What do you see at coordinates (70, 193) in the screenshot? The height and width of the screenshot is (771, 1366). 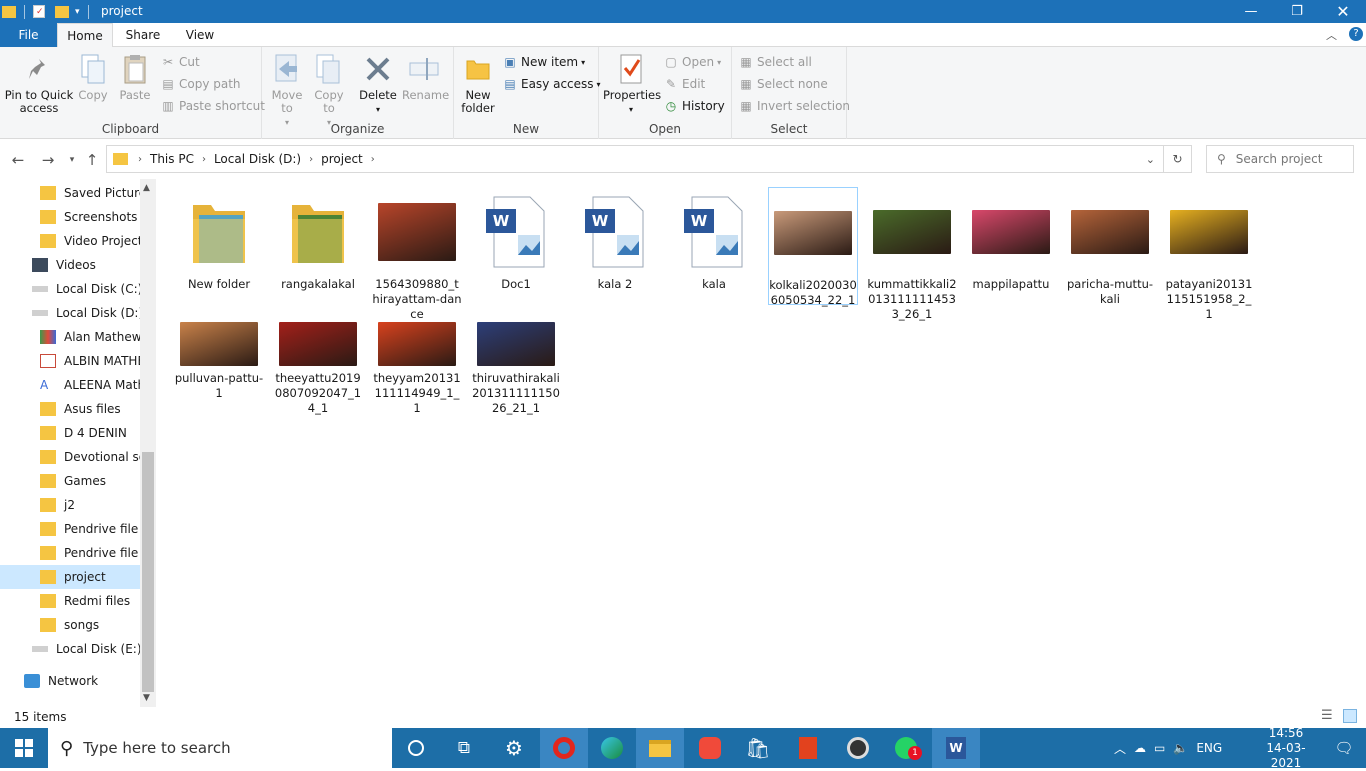 I see `sidebar-item: Saved Pictures` at bounding box center [70, 193].